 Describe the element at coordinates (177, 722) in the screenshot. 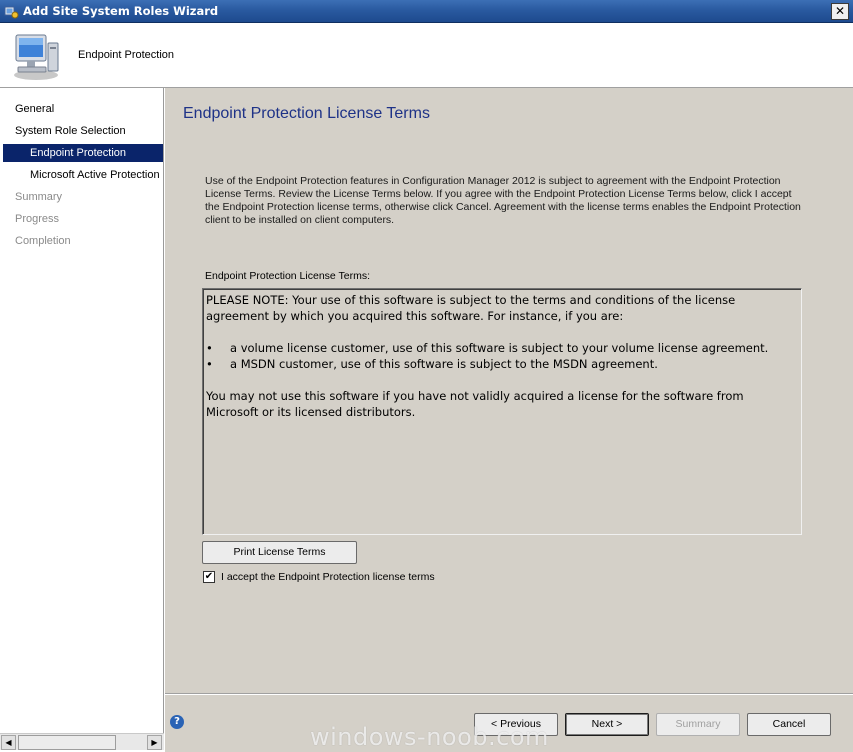

I see `help-icon: ?` at that location.